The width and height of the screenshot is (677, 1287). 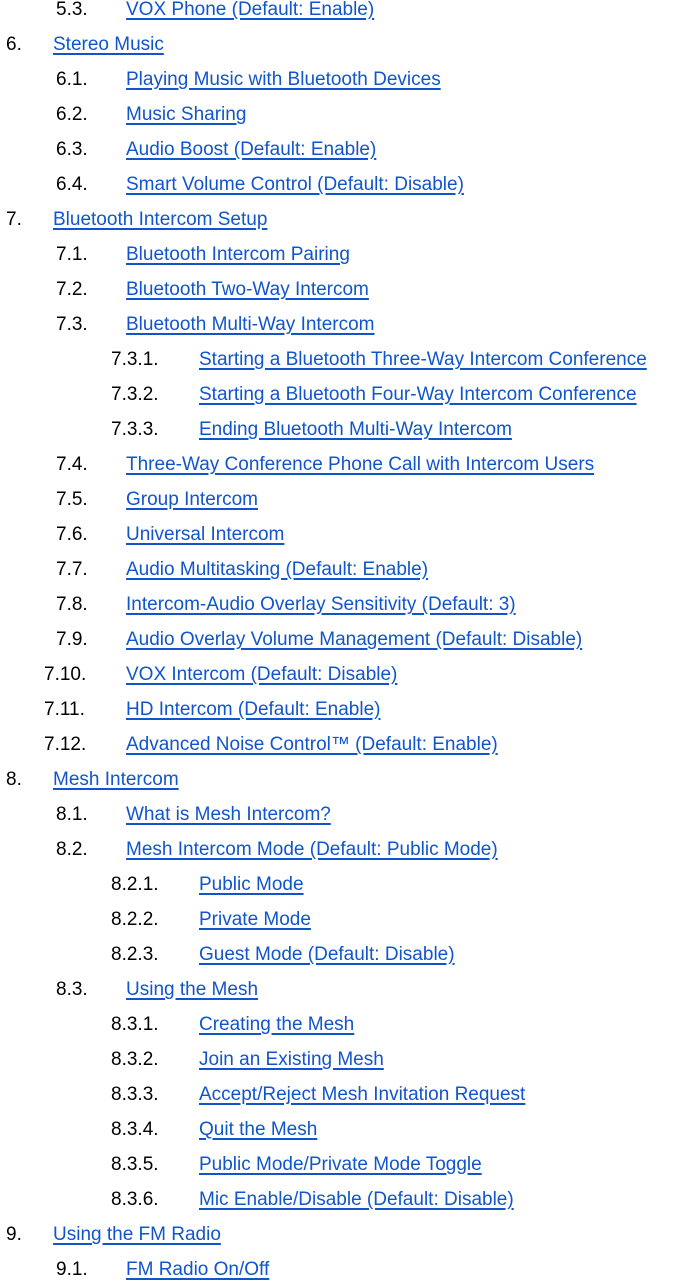 What do you see at coordinates (338, 989) in the screenshot?
I see `toc-entry: 8.3. Using the Mesh` at bounding box center [338, 989].